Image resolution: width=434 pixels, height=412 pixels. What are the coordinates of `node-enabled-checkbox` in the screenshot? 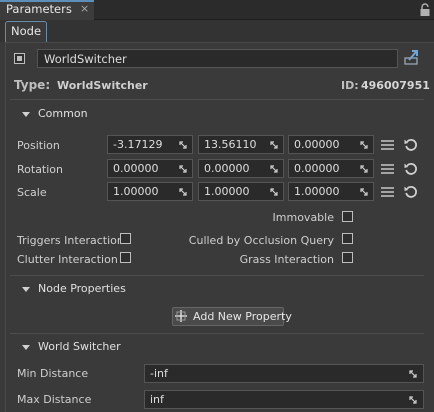 It's located at (19, 58).